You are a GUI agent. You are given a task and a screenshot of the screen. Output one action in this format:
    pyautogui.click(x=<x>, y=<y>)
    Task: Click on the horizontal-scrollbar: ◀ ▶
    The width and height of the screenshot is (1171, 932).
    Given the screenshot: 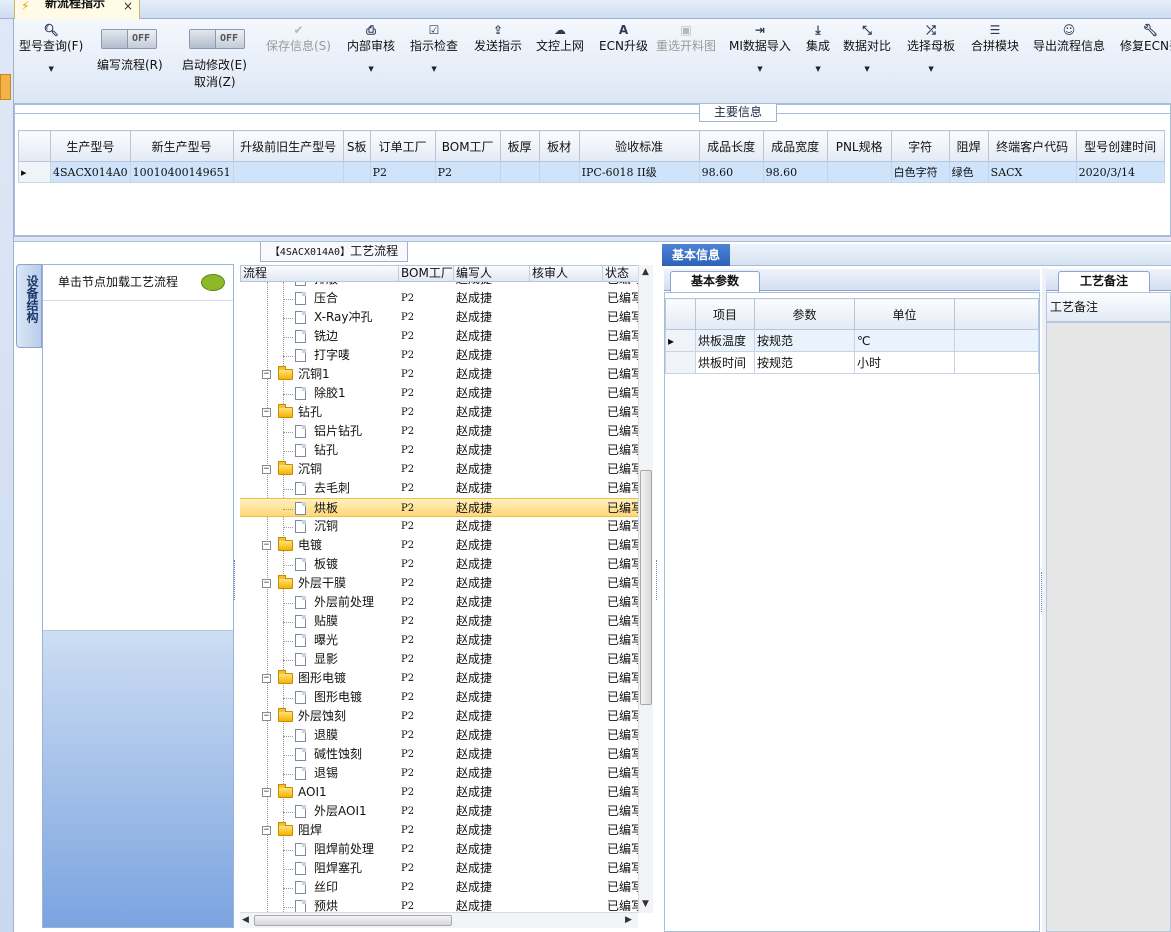 What is the action you would take?
    pyautogui.click(x=439, y=920)
    